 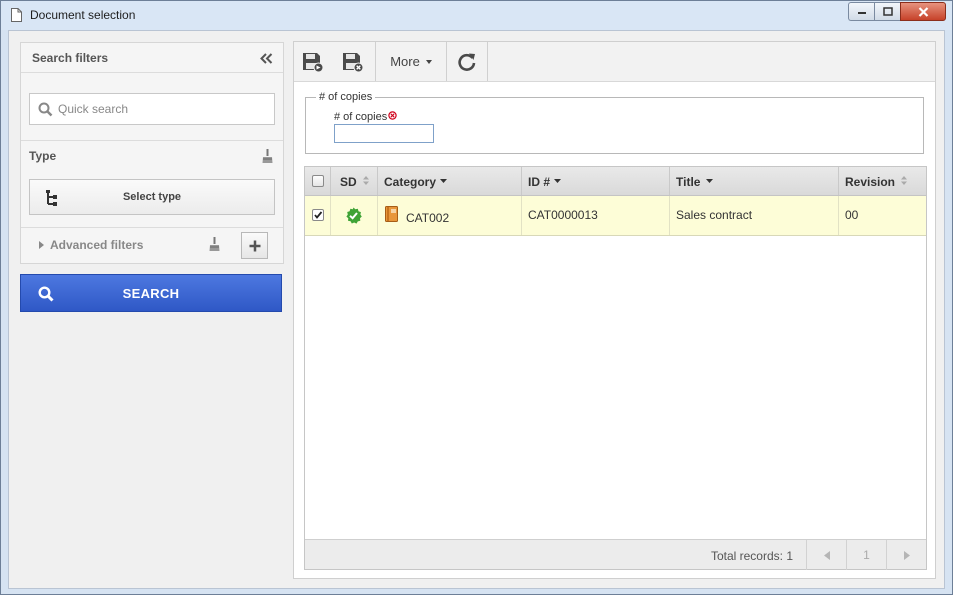 I want to click on plus-icon, so click(x=254, y=245).